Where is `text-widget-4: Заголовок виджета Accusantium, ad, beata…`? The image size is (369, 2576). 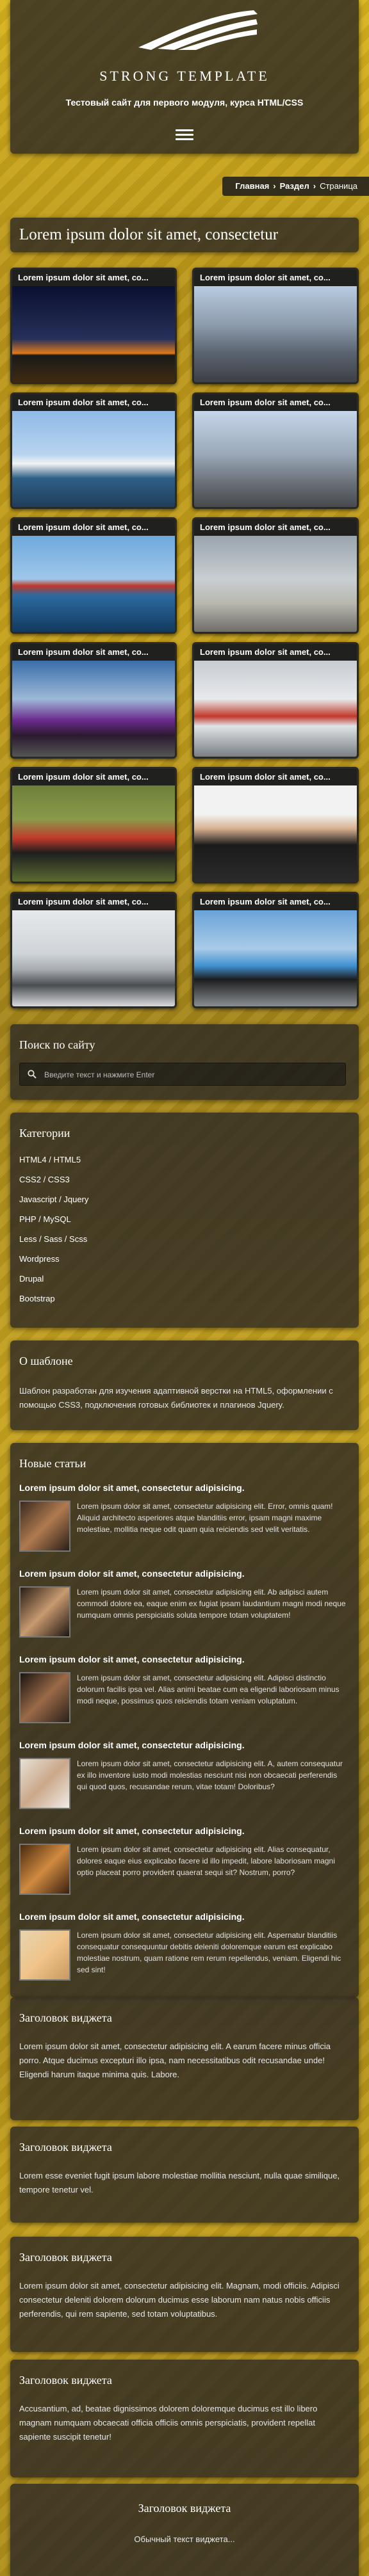
text-widget-4: Заголовок виджета Accusantium, ad, beata… is located at coordinates (184, 2418).